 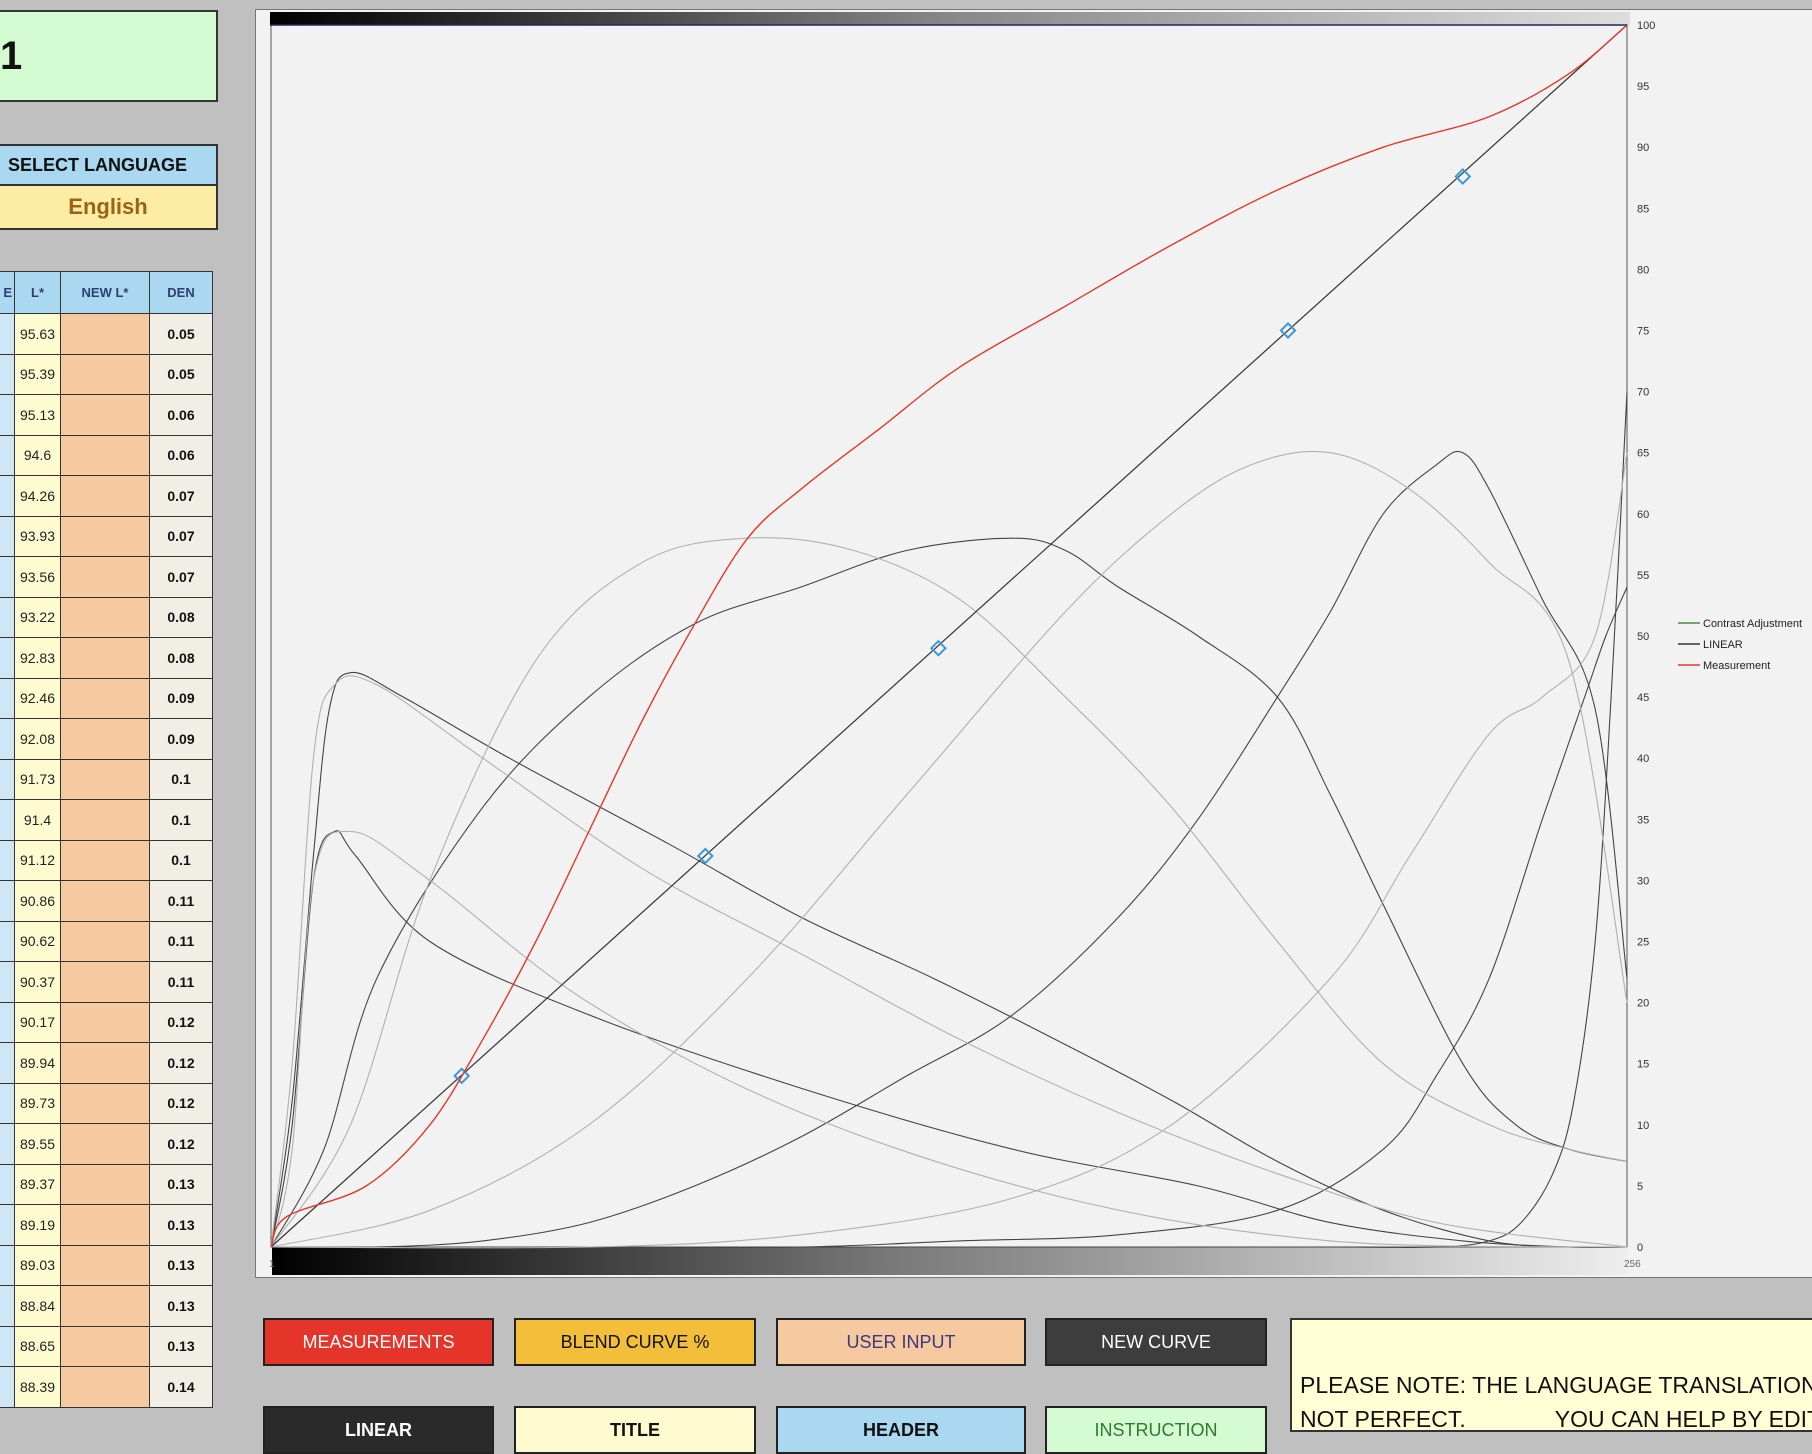 I want to click on lstar-cell: 94.26, so click(x=37, y=496).